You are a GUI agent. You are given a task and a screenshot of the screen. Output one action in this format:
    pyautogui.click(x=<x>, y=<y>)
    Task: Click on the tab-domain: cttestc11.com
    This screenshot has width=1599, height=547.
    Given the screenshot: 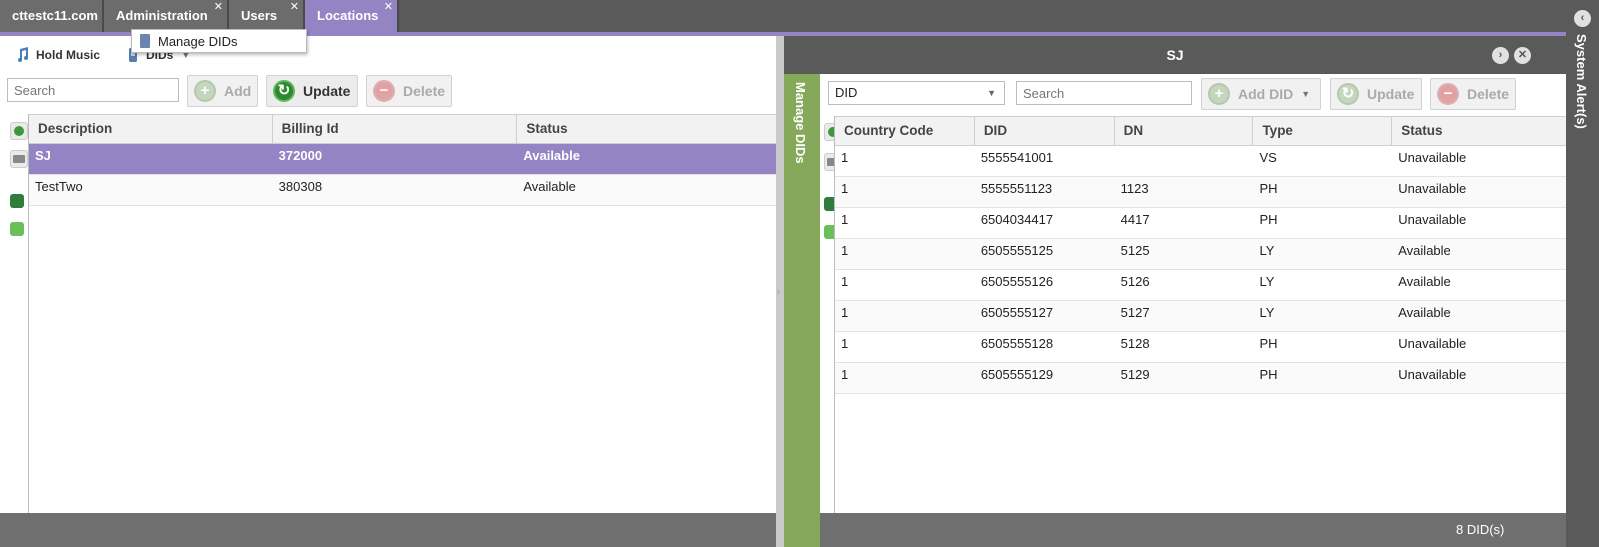 What is the action you would take?
    pyautogui.click(x=52, y=16)
    